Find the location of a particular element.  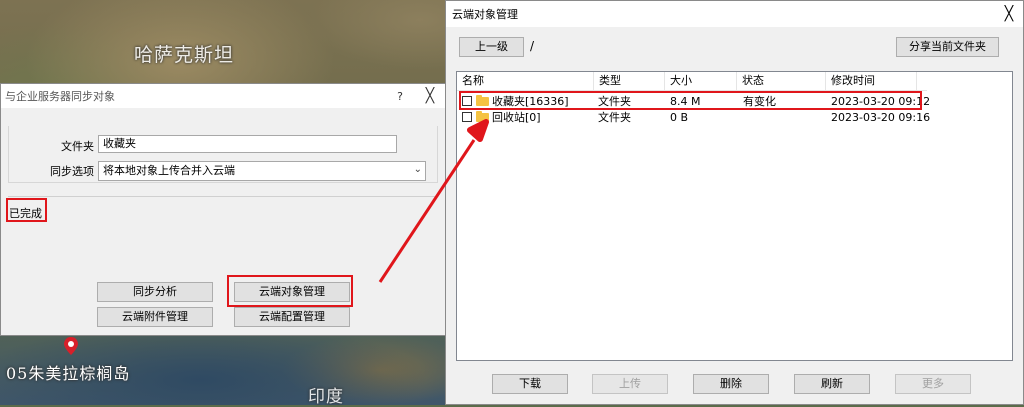

divider is located at coordinates (223, 196).